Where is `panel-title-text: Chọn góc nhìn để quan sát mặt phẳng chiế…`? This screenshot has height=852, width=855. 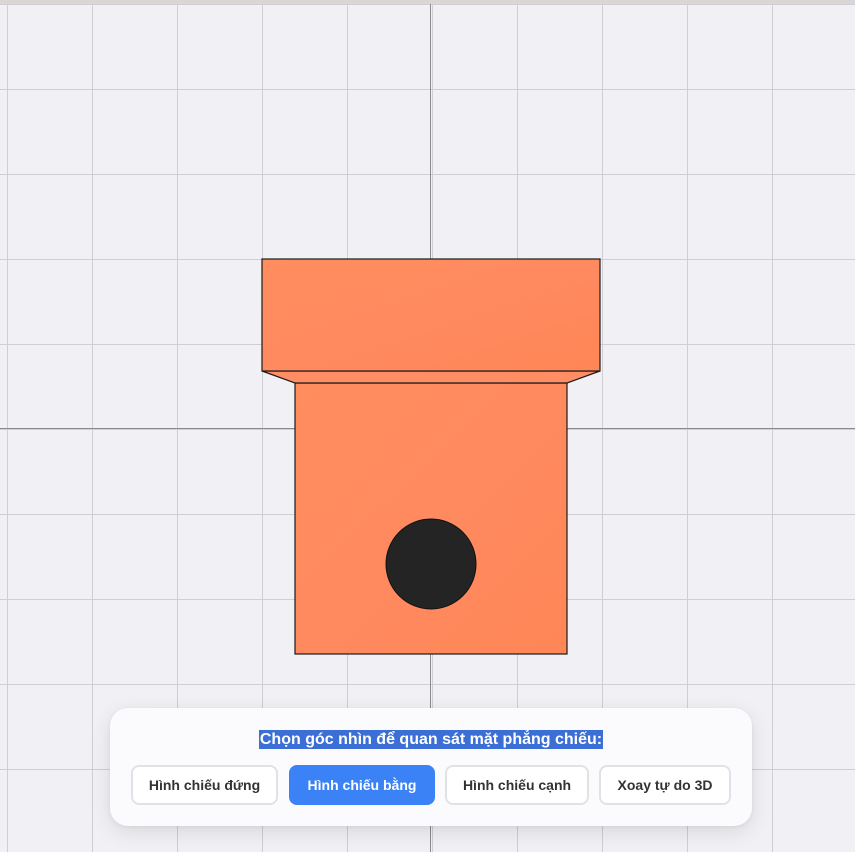
panel-title-text: Chọn góc nhìn để quan sát mặt phẳng chiế… is located at coordinates (431, 739).